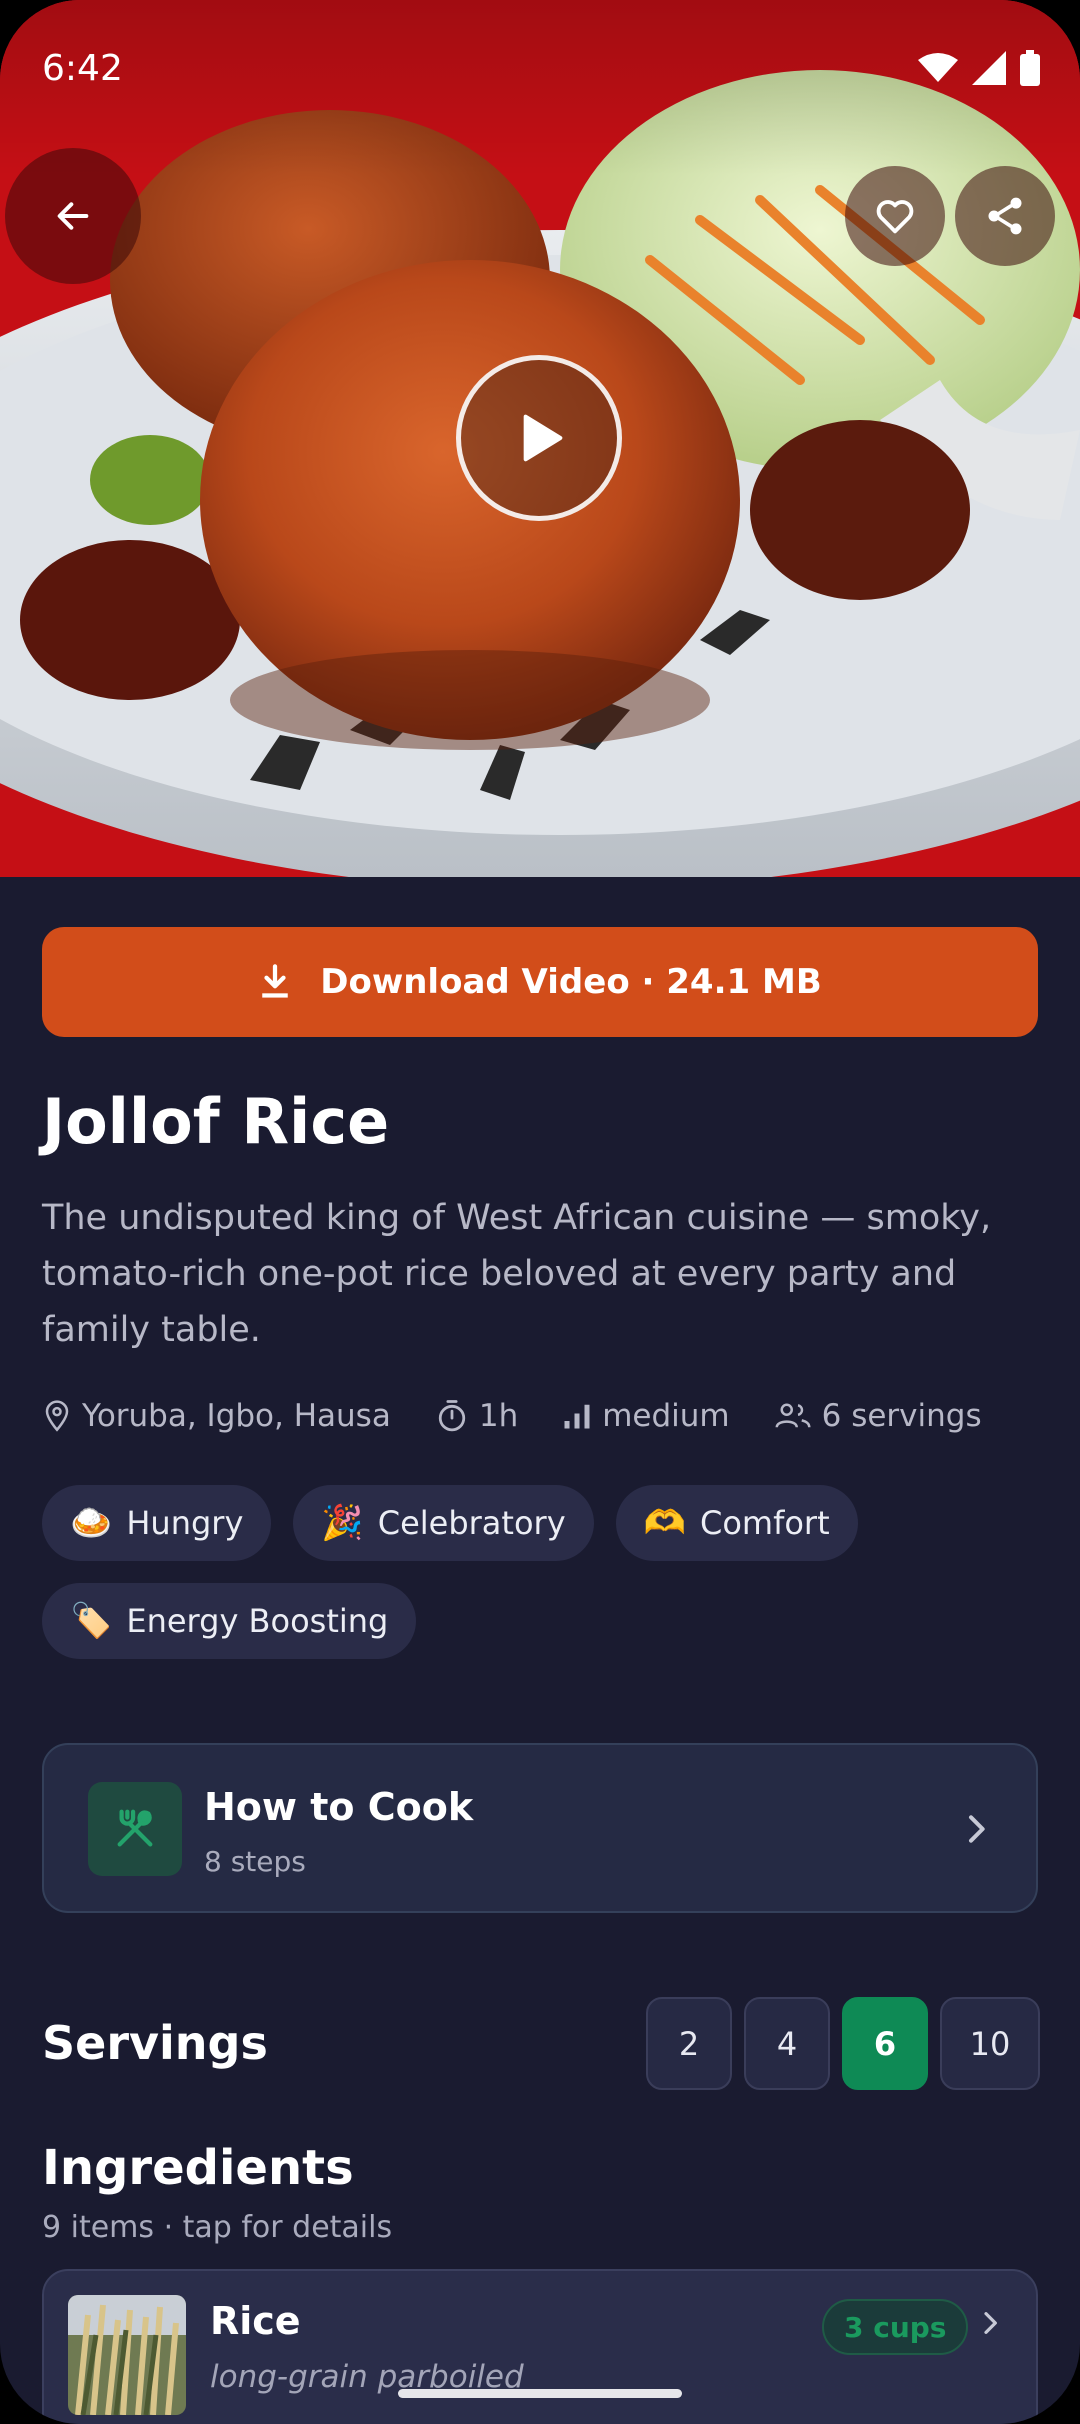  I want to click on battery-icon, so click(1030, 68).